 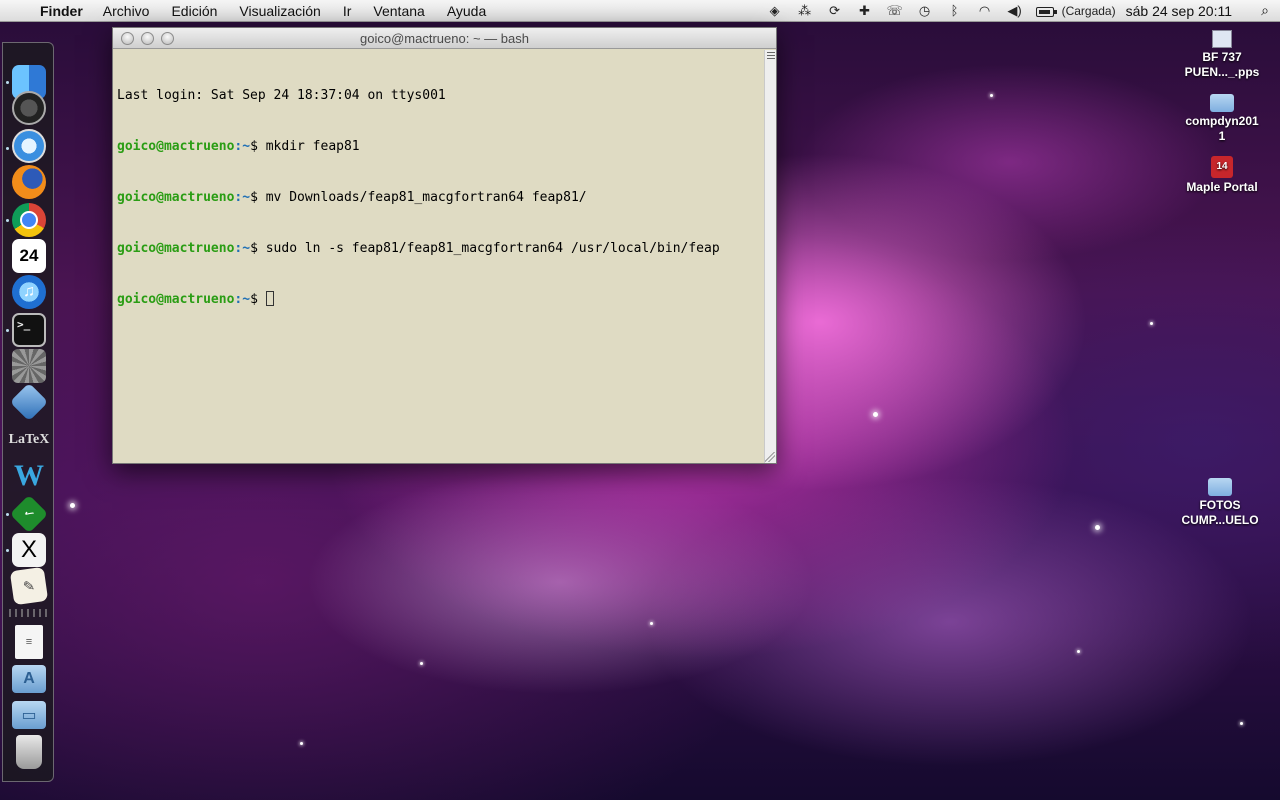 What do you see at coordinates (29, 679) in the screenshot?
I see `dock-applications-folder-icon: A` at bounding box center [29, 679].